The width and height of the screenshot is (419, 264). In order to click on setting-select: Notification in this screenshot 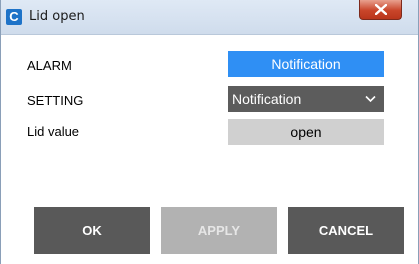, I will do `click(306, 99)`.